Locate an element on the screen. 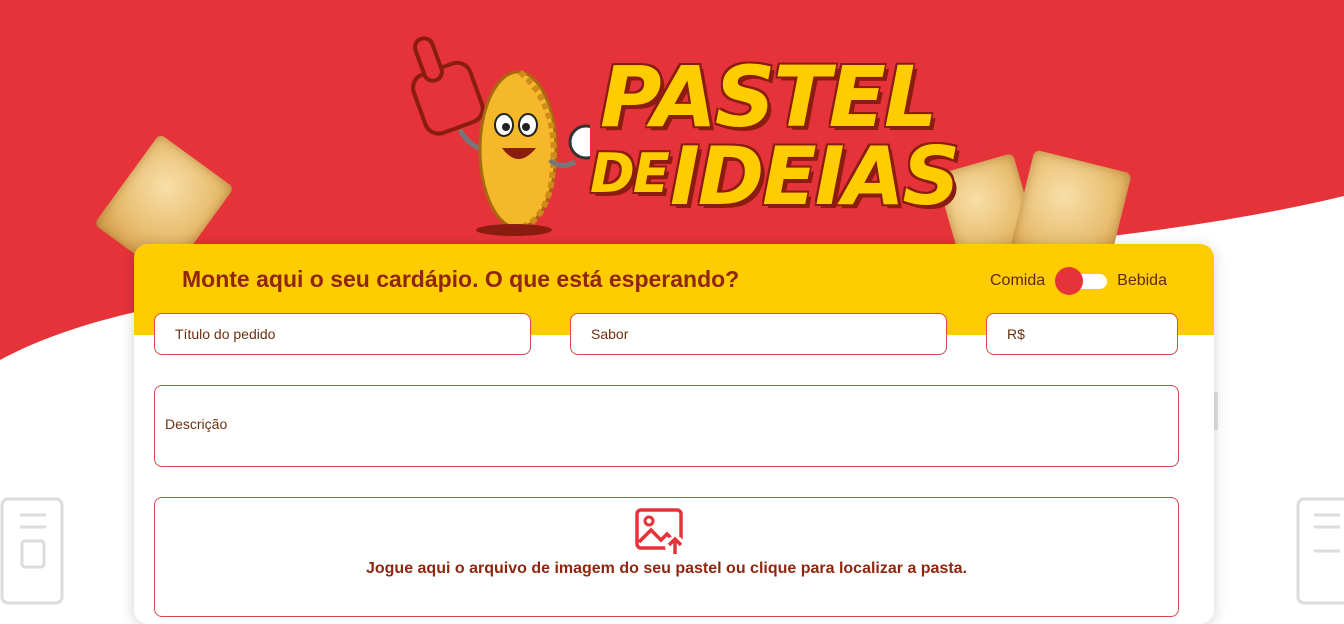 This screenshot has height=624, width=1344. food-drink-toggle is located at coordinates (1081, 281).